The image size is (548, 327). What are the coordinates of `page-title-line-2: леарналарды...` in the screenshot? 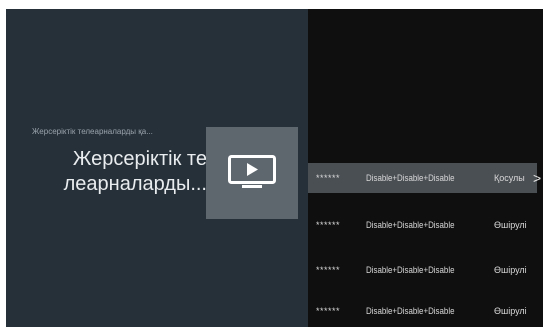 It's located at (135, 184).